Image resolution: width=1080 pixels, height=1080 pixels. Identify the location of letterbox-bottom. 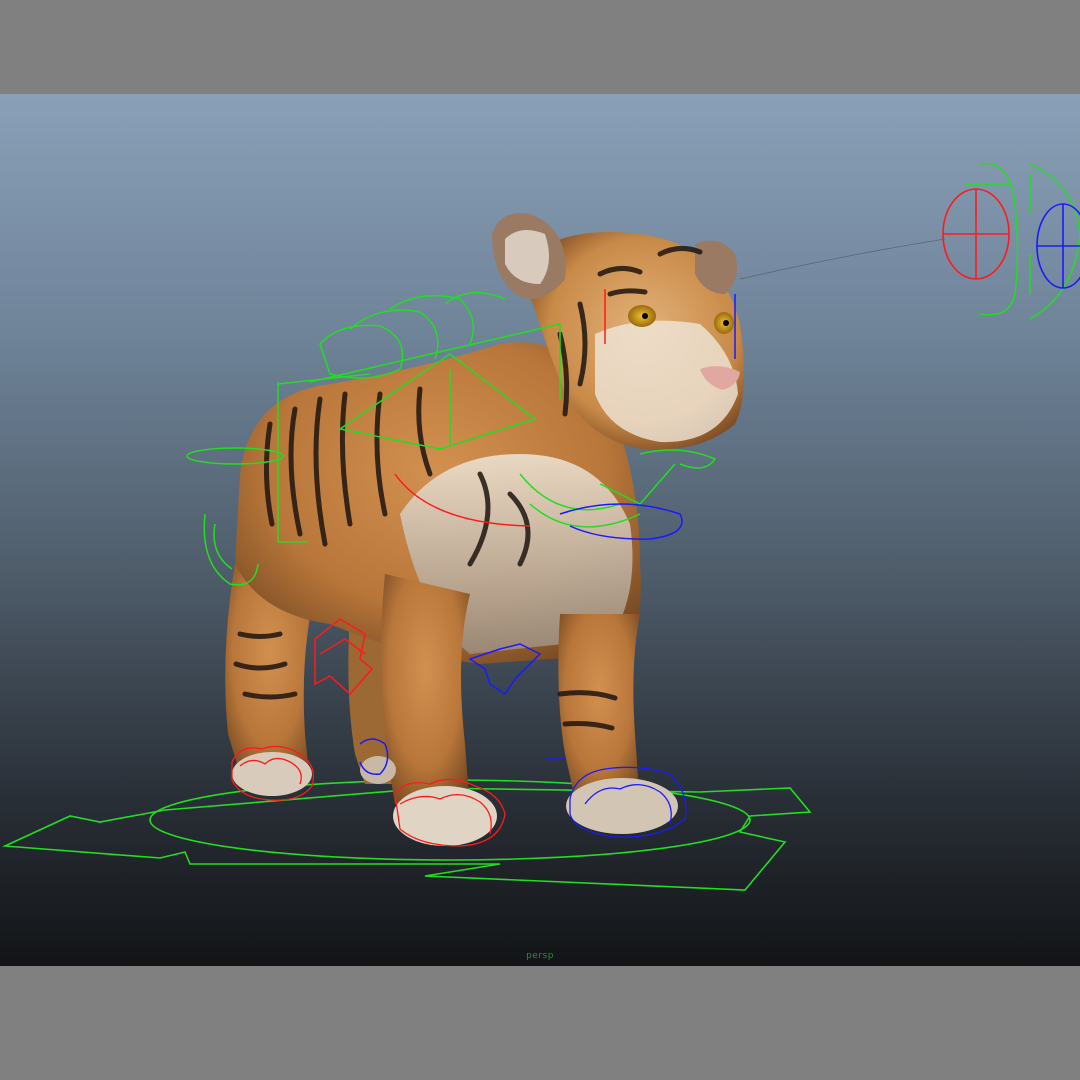
(540, 1023).